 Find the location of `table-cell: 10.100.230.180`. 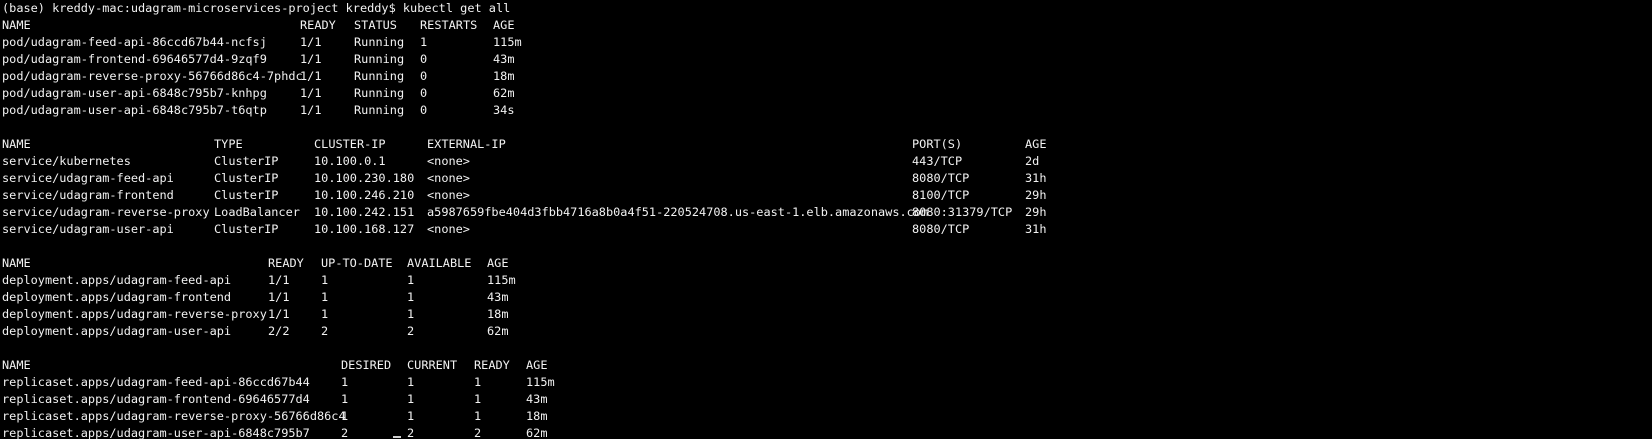

table-cell: 10.100.230.180 is located at coordinates (364, 178).